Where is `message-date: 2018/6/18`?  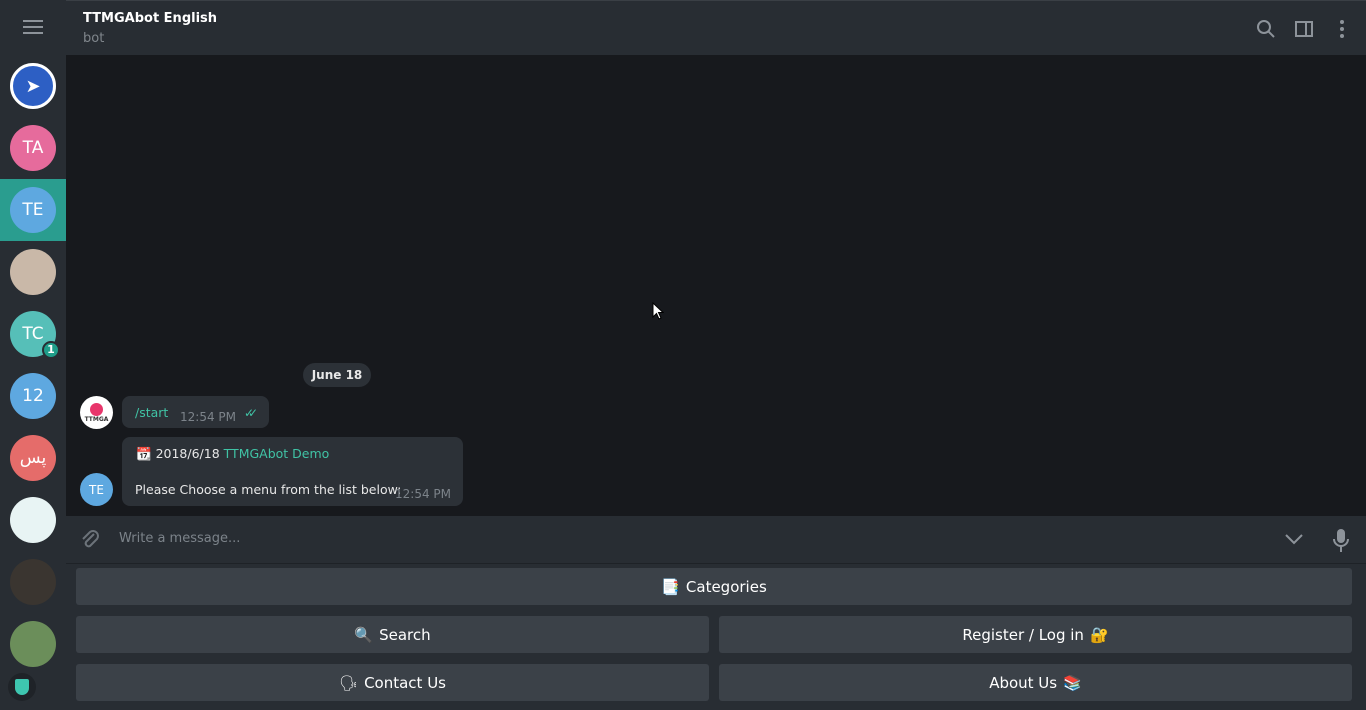 message-date: 2018/6/18 is located at coordinates (187, 453).